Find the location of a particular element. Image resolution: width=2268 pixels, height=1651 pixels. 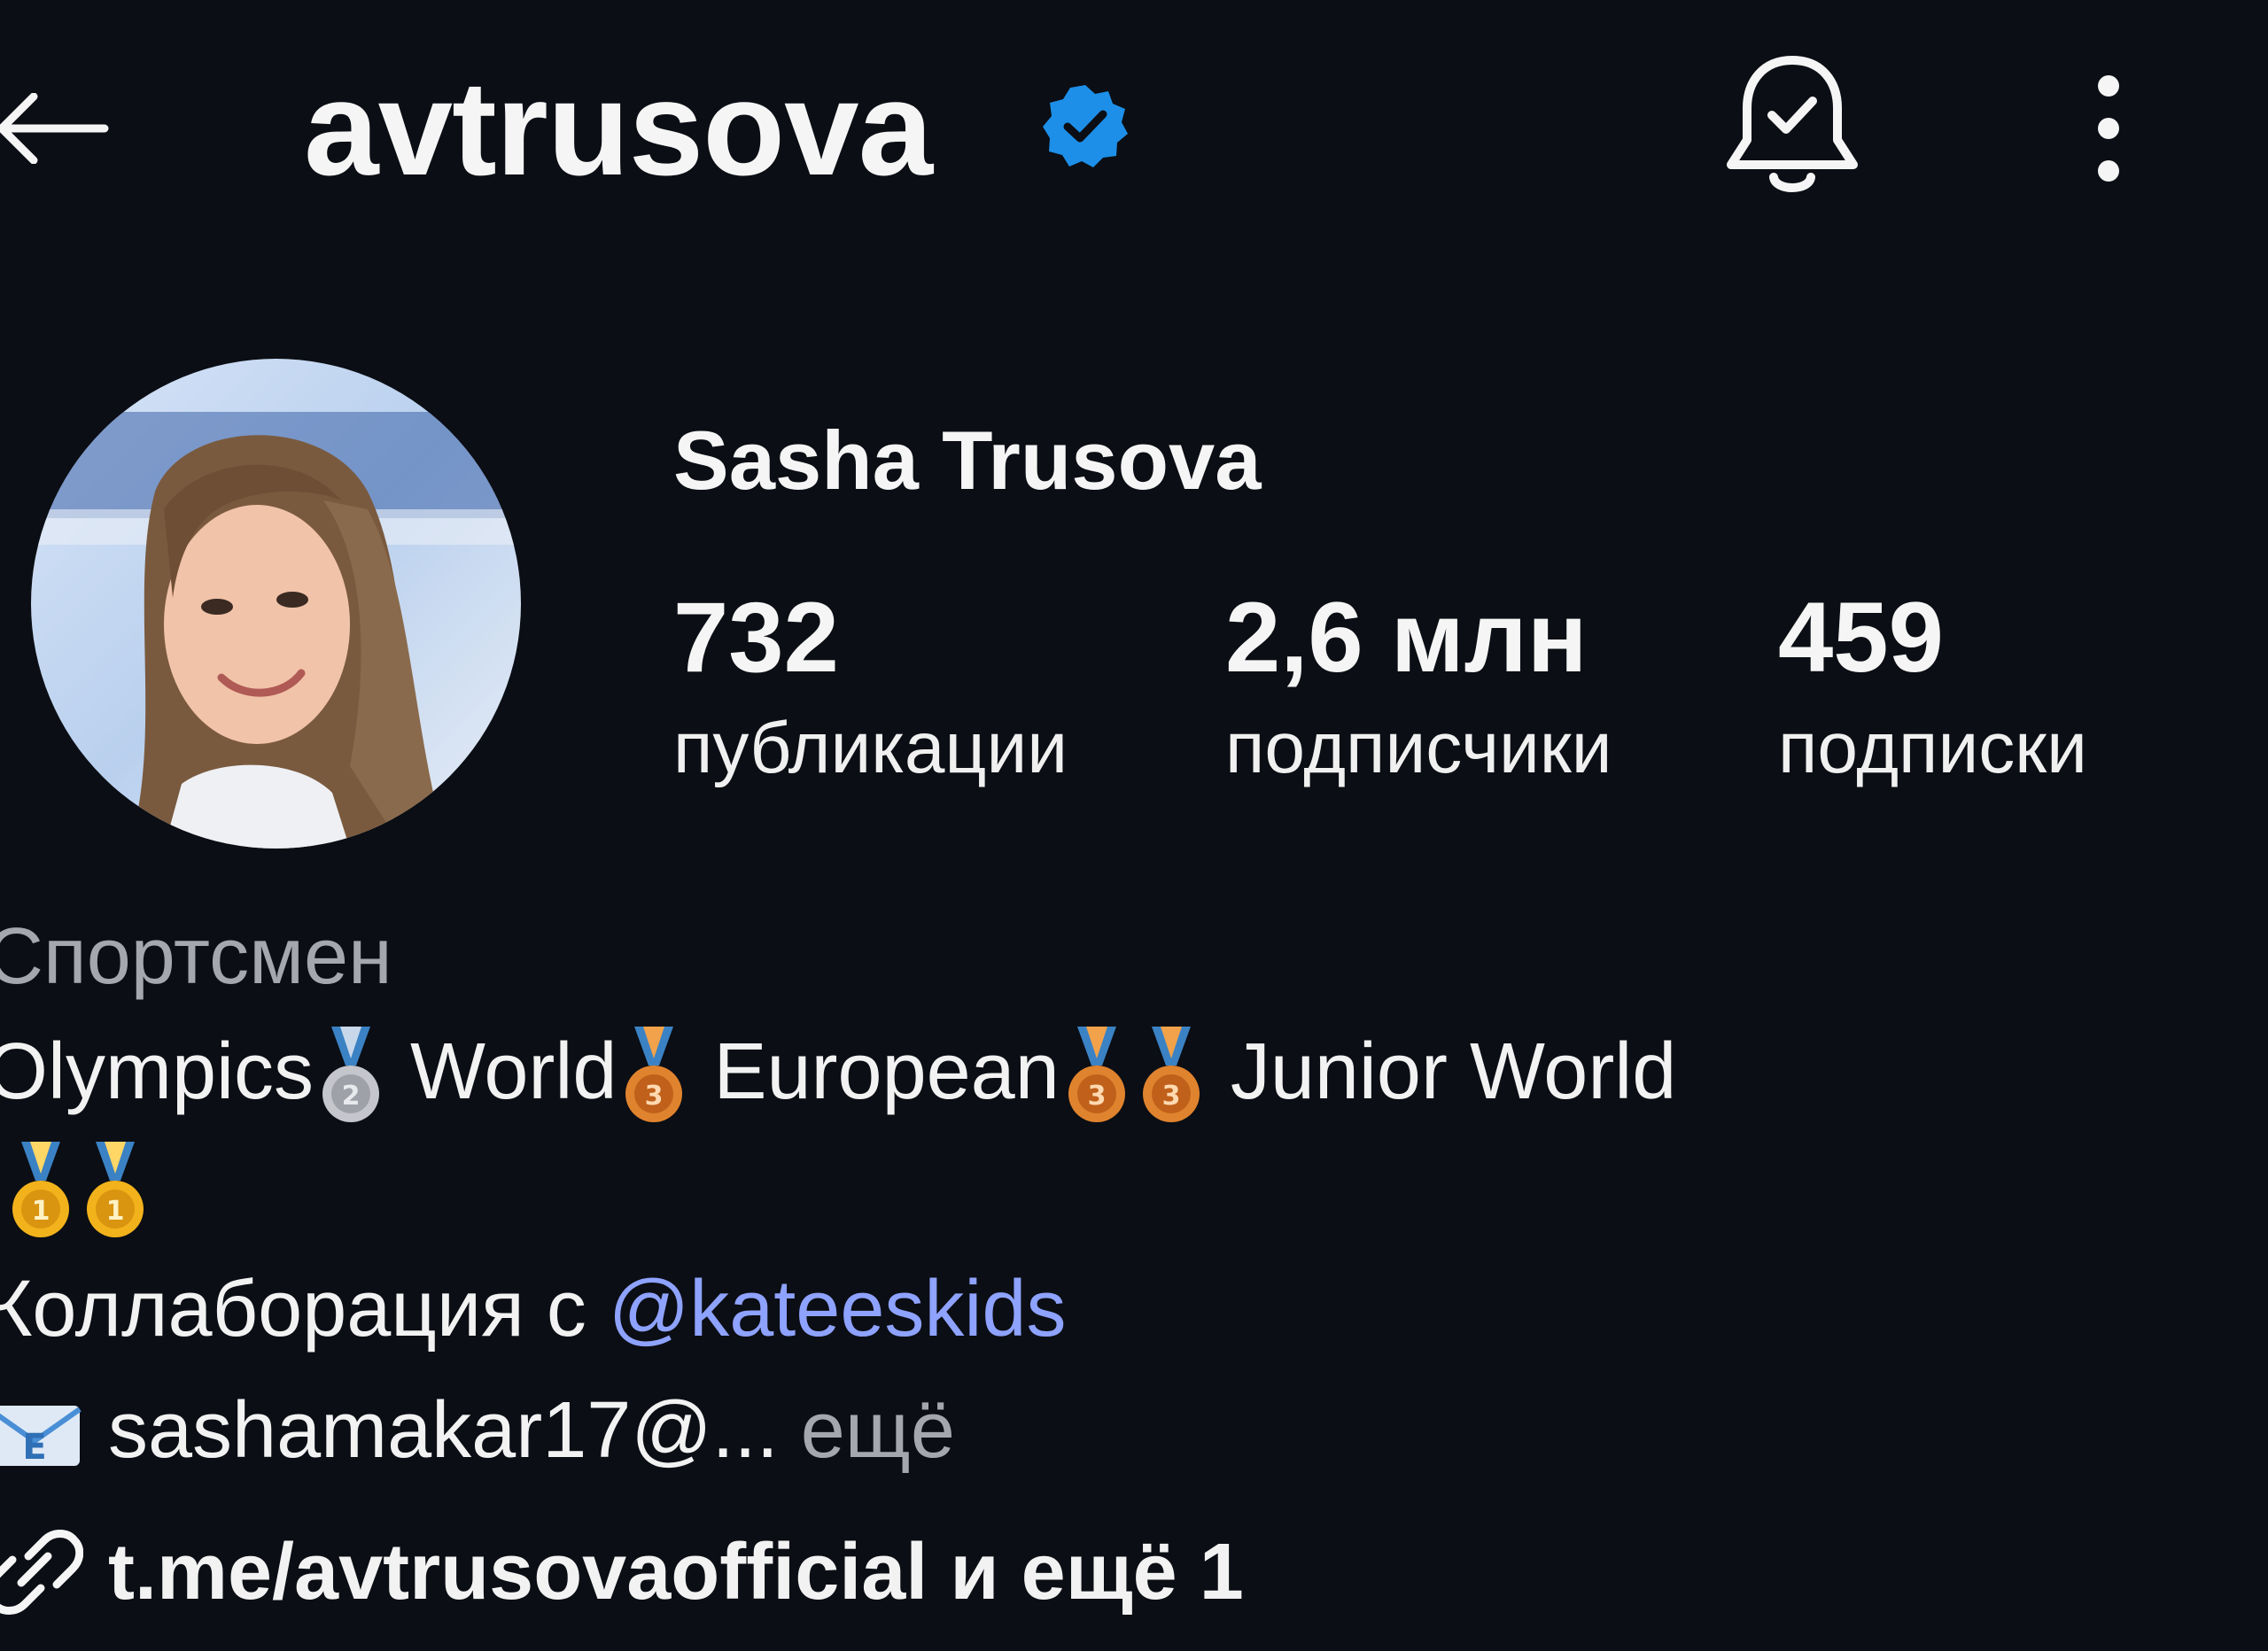

link-icon is located at coordinates (41, 1572).